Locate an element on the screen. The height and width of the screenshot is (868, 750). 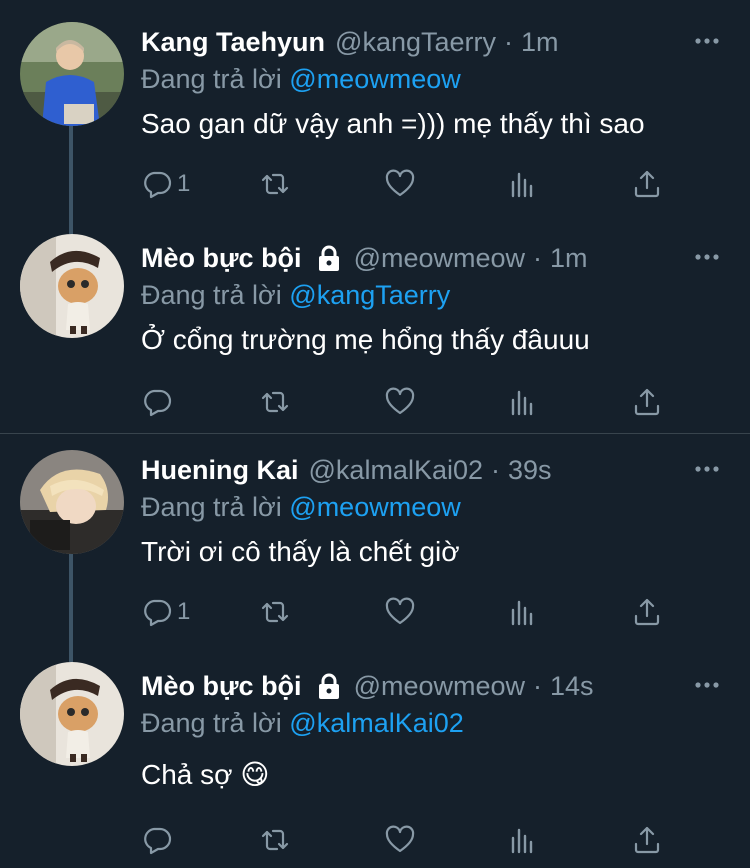
person-blue-sweater-avatar is located at coordinates (72, 74).